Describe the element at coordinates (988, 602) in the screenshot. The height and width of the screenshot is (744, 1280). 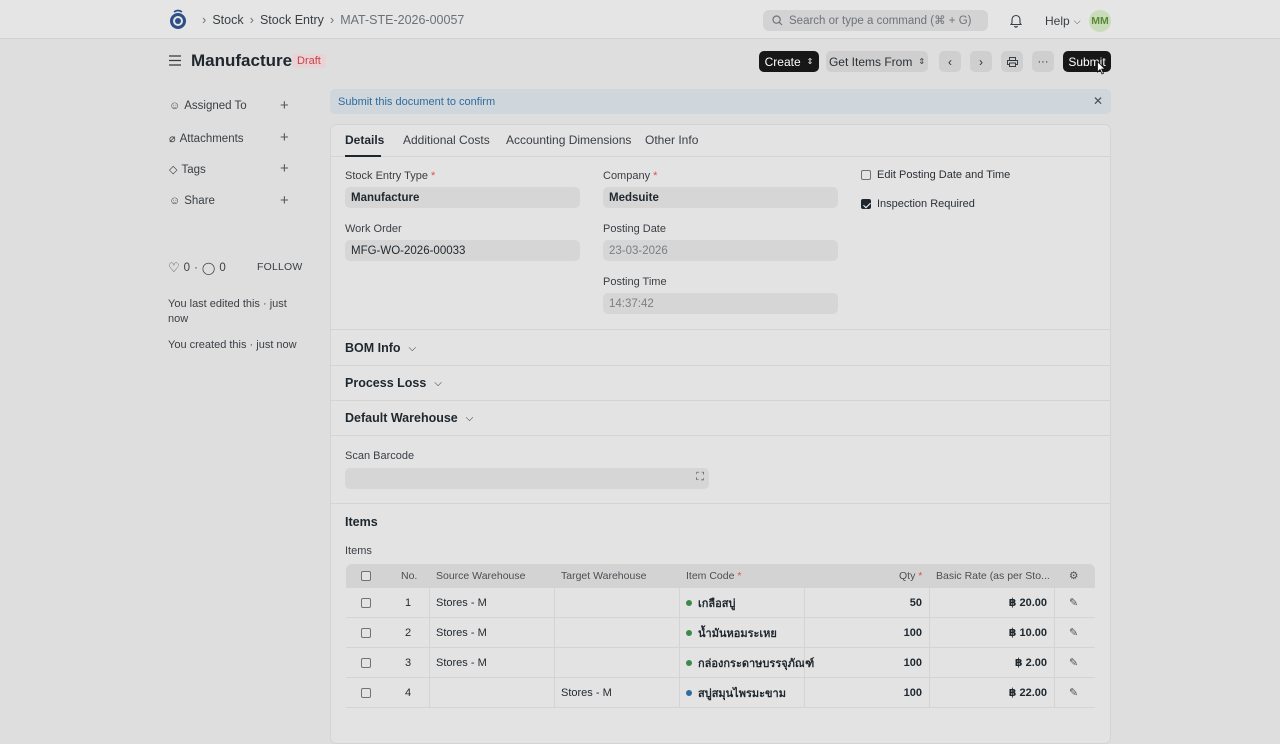
I see `row-basic-rate: ฿ 20.00` at that location.